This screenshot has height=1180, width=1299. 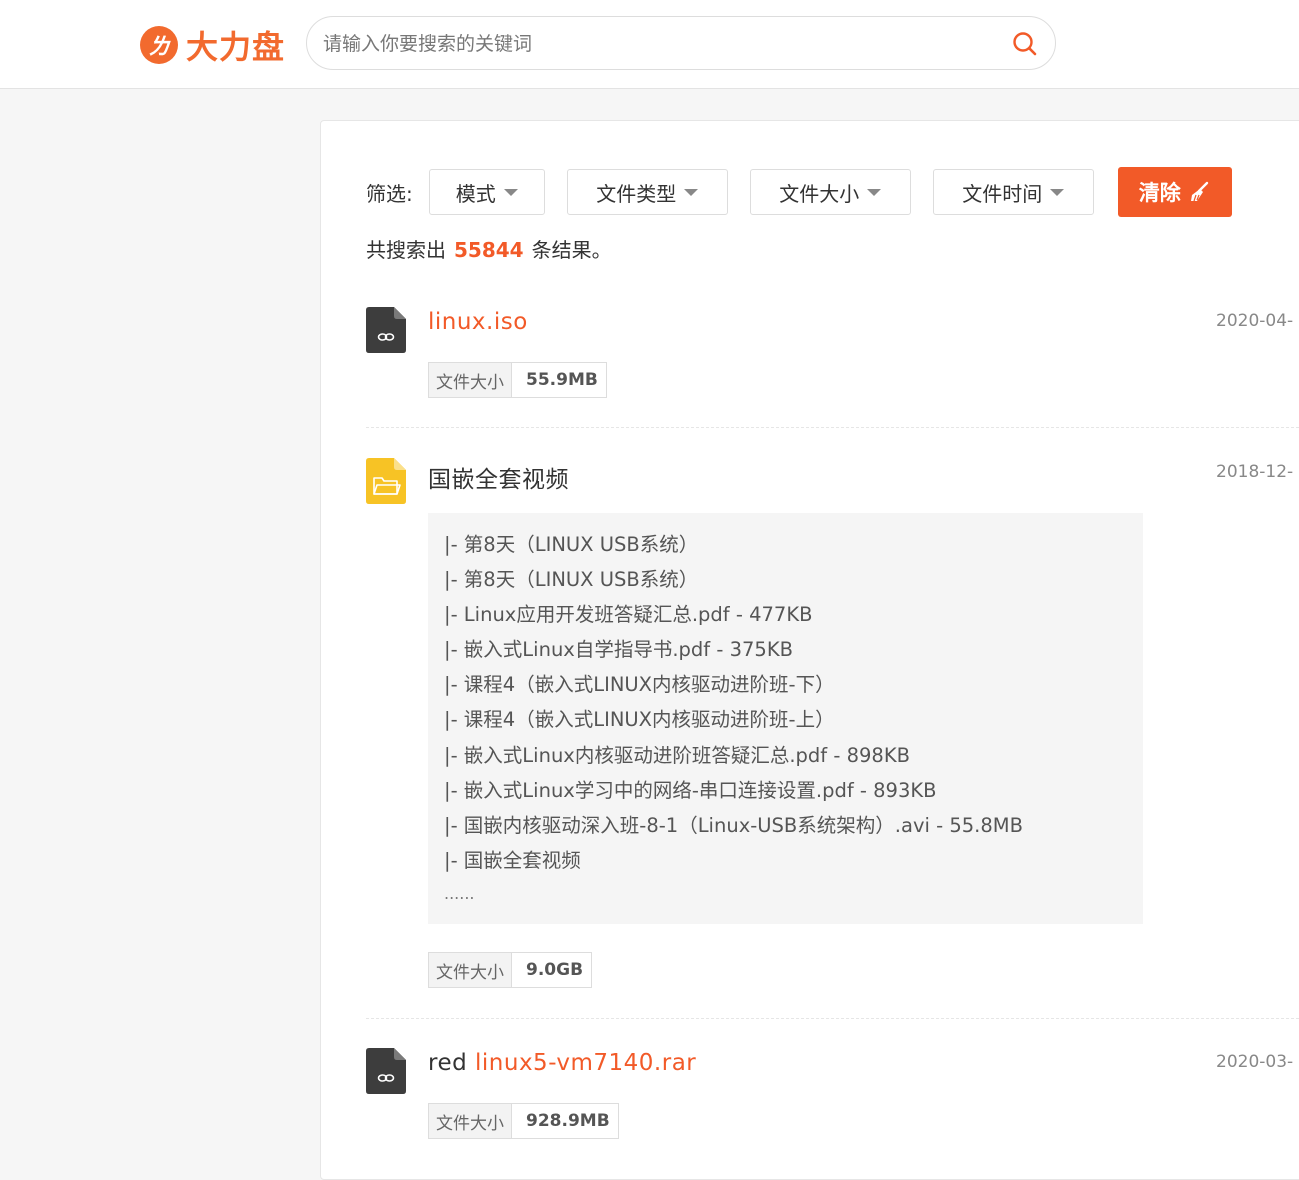 What do you see at coordinates (1159, 193) in the screenshot?
I see `clear-label: 清除` at bounding box center [1159, 193].